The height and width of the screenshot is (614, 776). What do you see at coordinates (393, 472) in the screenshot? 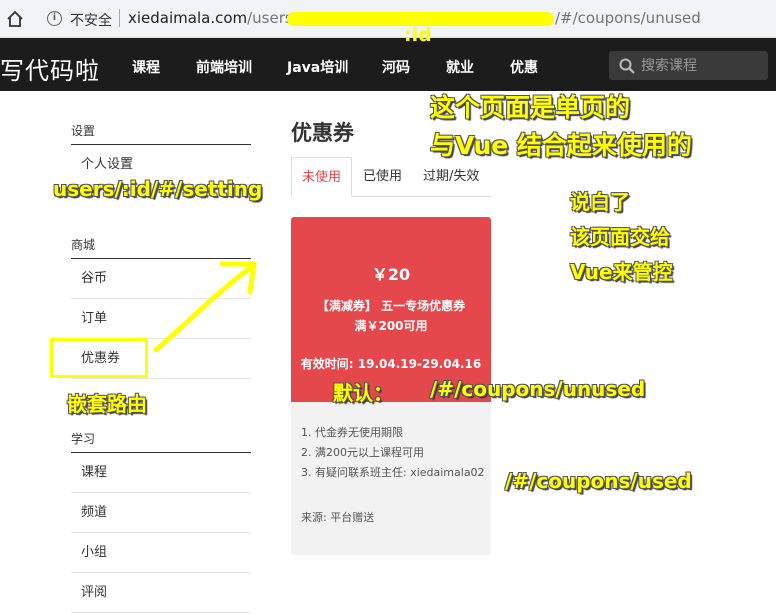
I see `coupon-rule: 3. 有疑问联系班主任: xiedaimala02` at bounding box center [393, 472].